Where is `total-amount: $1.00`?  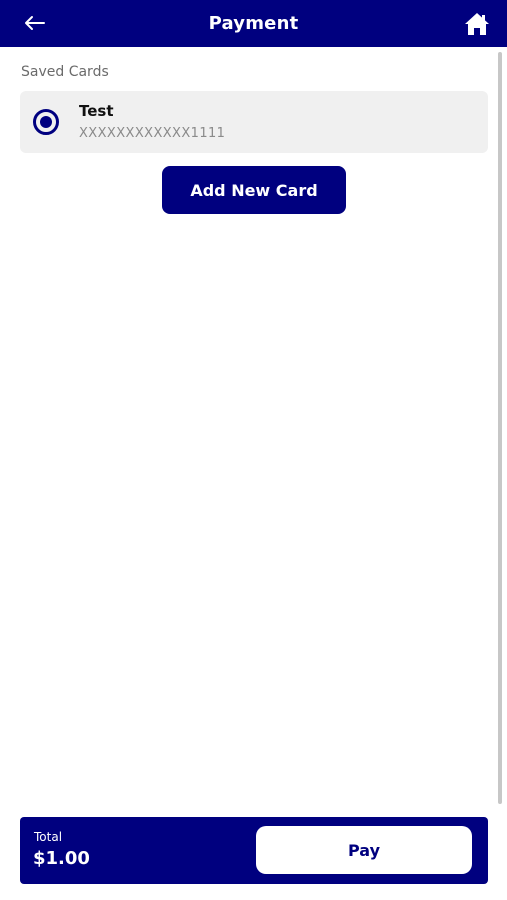
total-amount: $1.00 is located at coordinates (61, 858).